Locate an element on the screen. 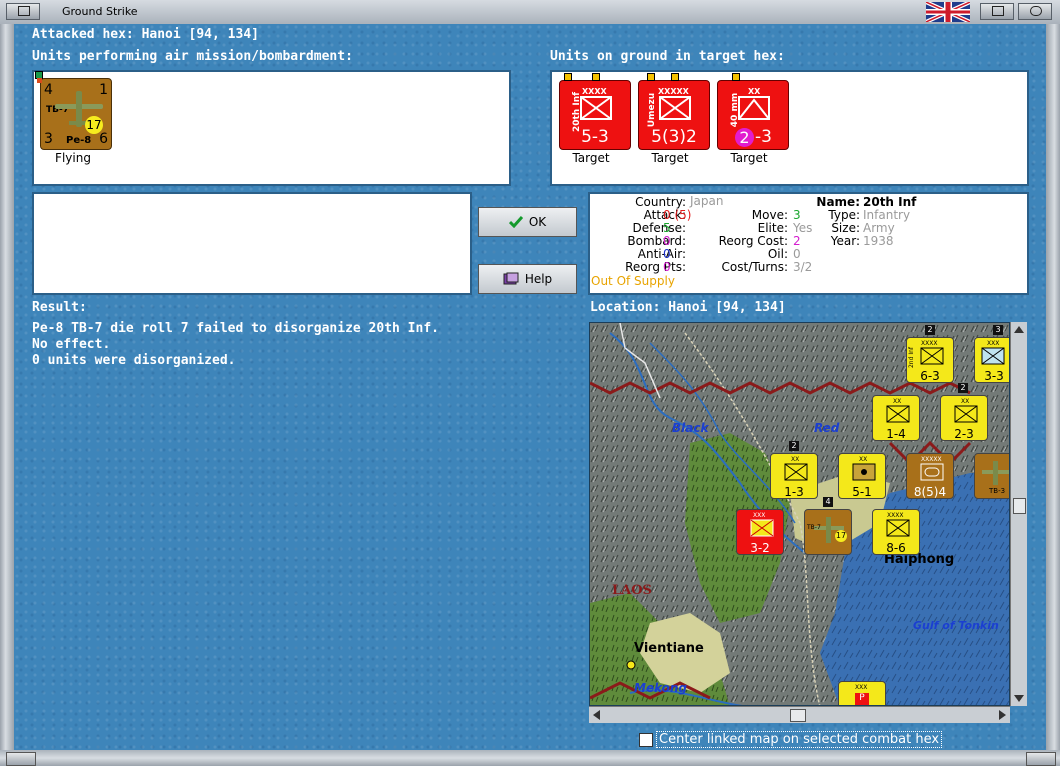 This screenshot has height=766, width=1060. map-unit-values: 17 is located at coordinates (841, 536).